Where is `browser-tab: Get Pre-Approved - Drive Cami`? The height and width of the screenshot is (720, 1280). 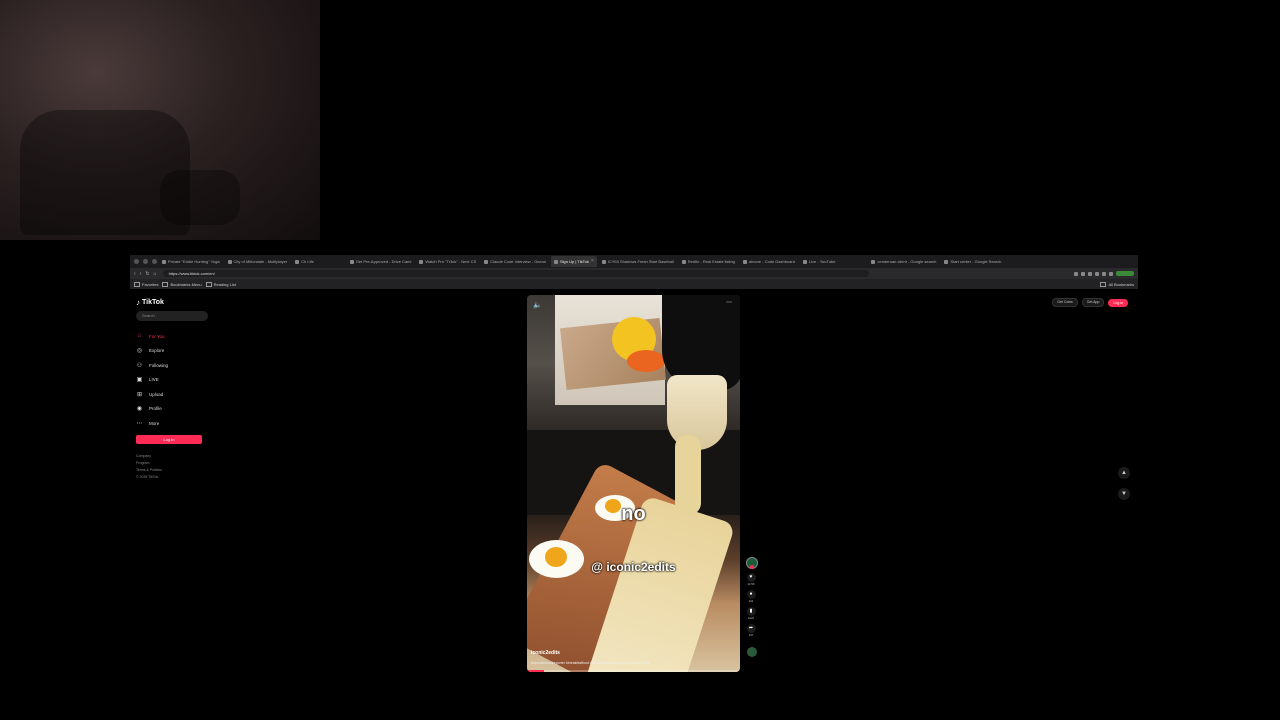
browser-tab: Get Pre-Approved - Drive Cami is located at coordinates (381, 261).